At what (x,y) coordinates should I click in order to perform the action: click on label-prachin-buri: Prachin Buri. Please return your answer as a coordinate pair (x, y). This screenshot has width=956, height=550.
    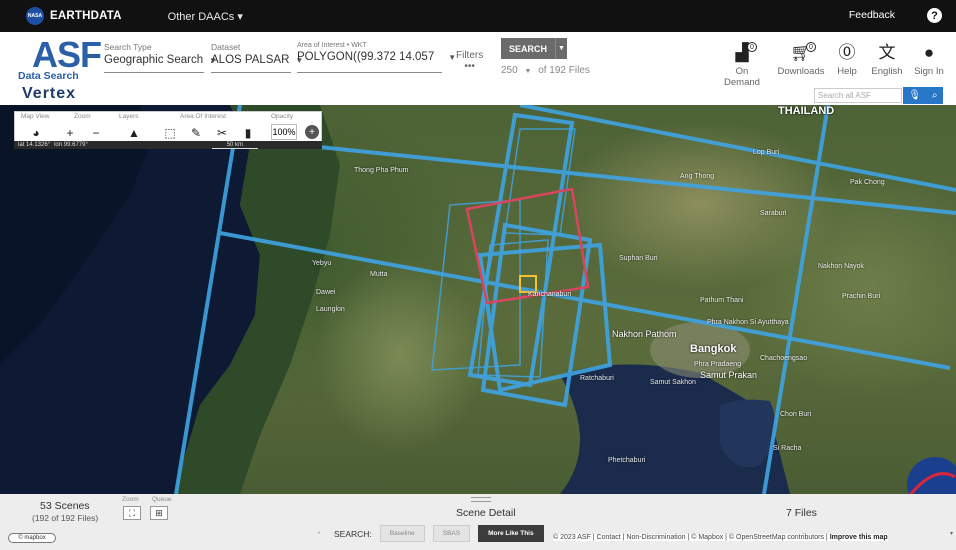
    Looking at the image, I should click on (861, 296).